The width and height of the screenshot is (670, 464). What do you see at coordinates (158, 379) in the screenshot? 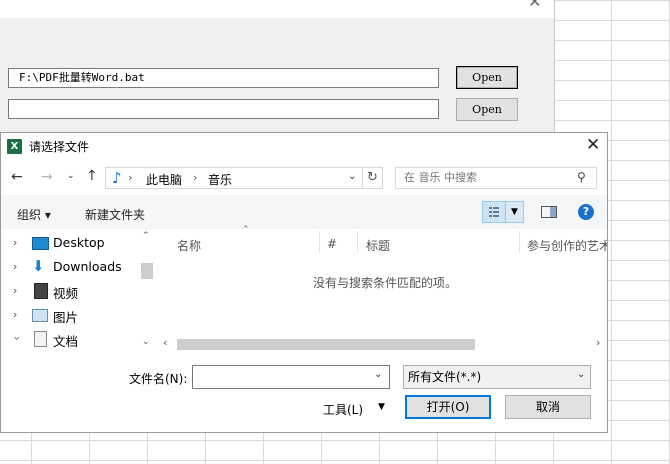
I see `filename-label: 文件名(N):` at bounding box center [158, 379].